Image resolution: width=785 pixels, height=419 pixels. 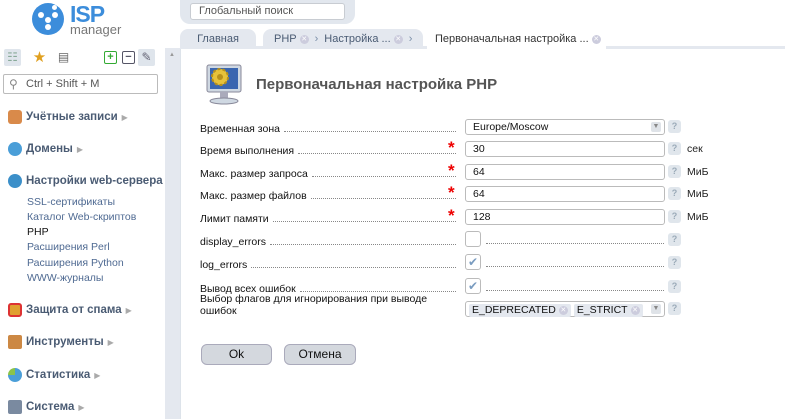 I want to click on tab-home: Главная, so click(x=218, y=39).